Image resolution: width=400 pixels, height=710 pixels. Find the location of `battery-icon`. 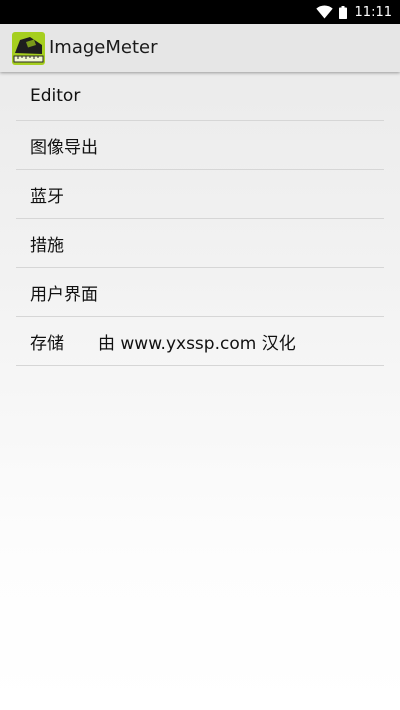

battery-icon is located at coordinates (342, 12).